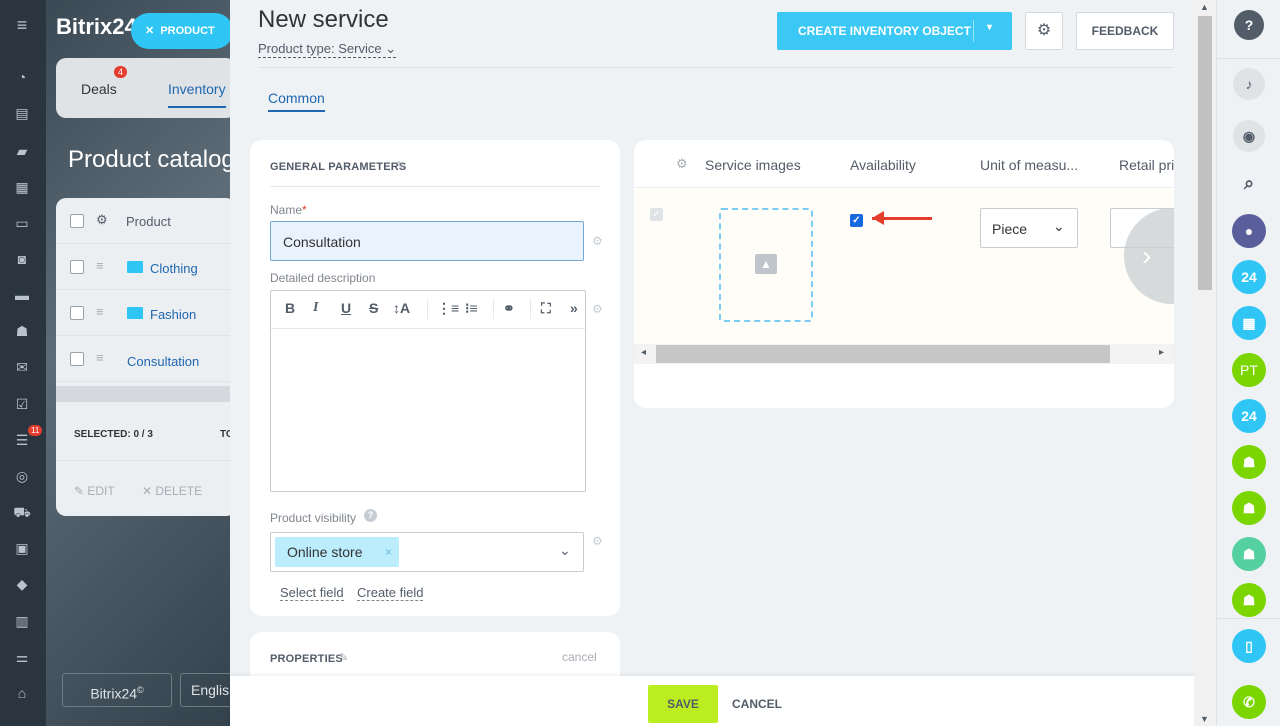 This screenshot has width=1280, height=726. What do you see at coordinates (22, 512) in the screenshot?
I see `cart-icon: ⛟` at bounding box center [22, 512].